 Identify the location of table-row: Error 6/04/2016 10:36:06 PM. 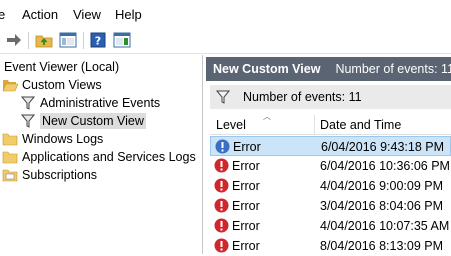
(330, 166).